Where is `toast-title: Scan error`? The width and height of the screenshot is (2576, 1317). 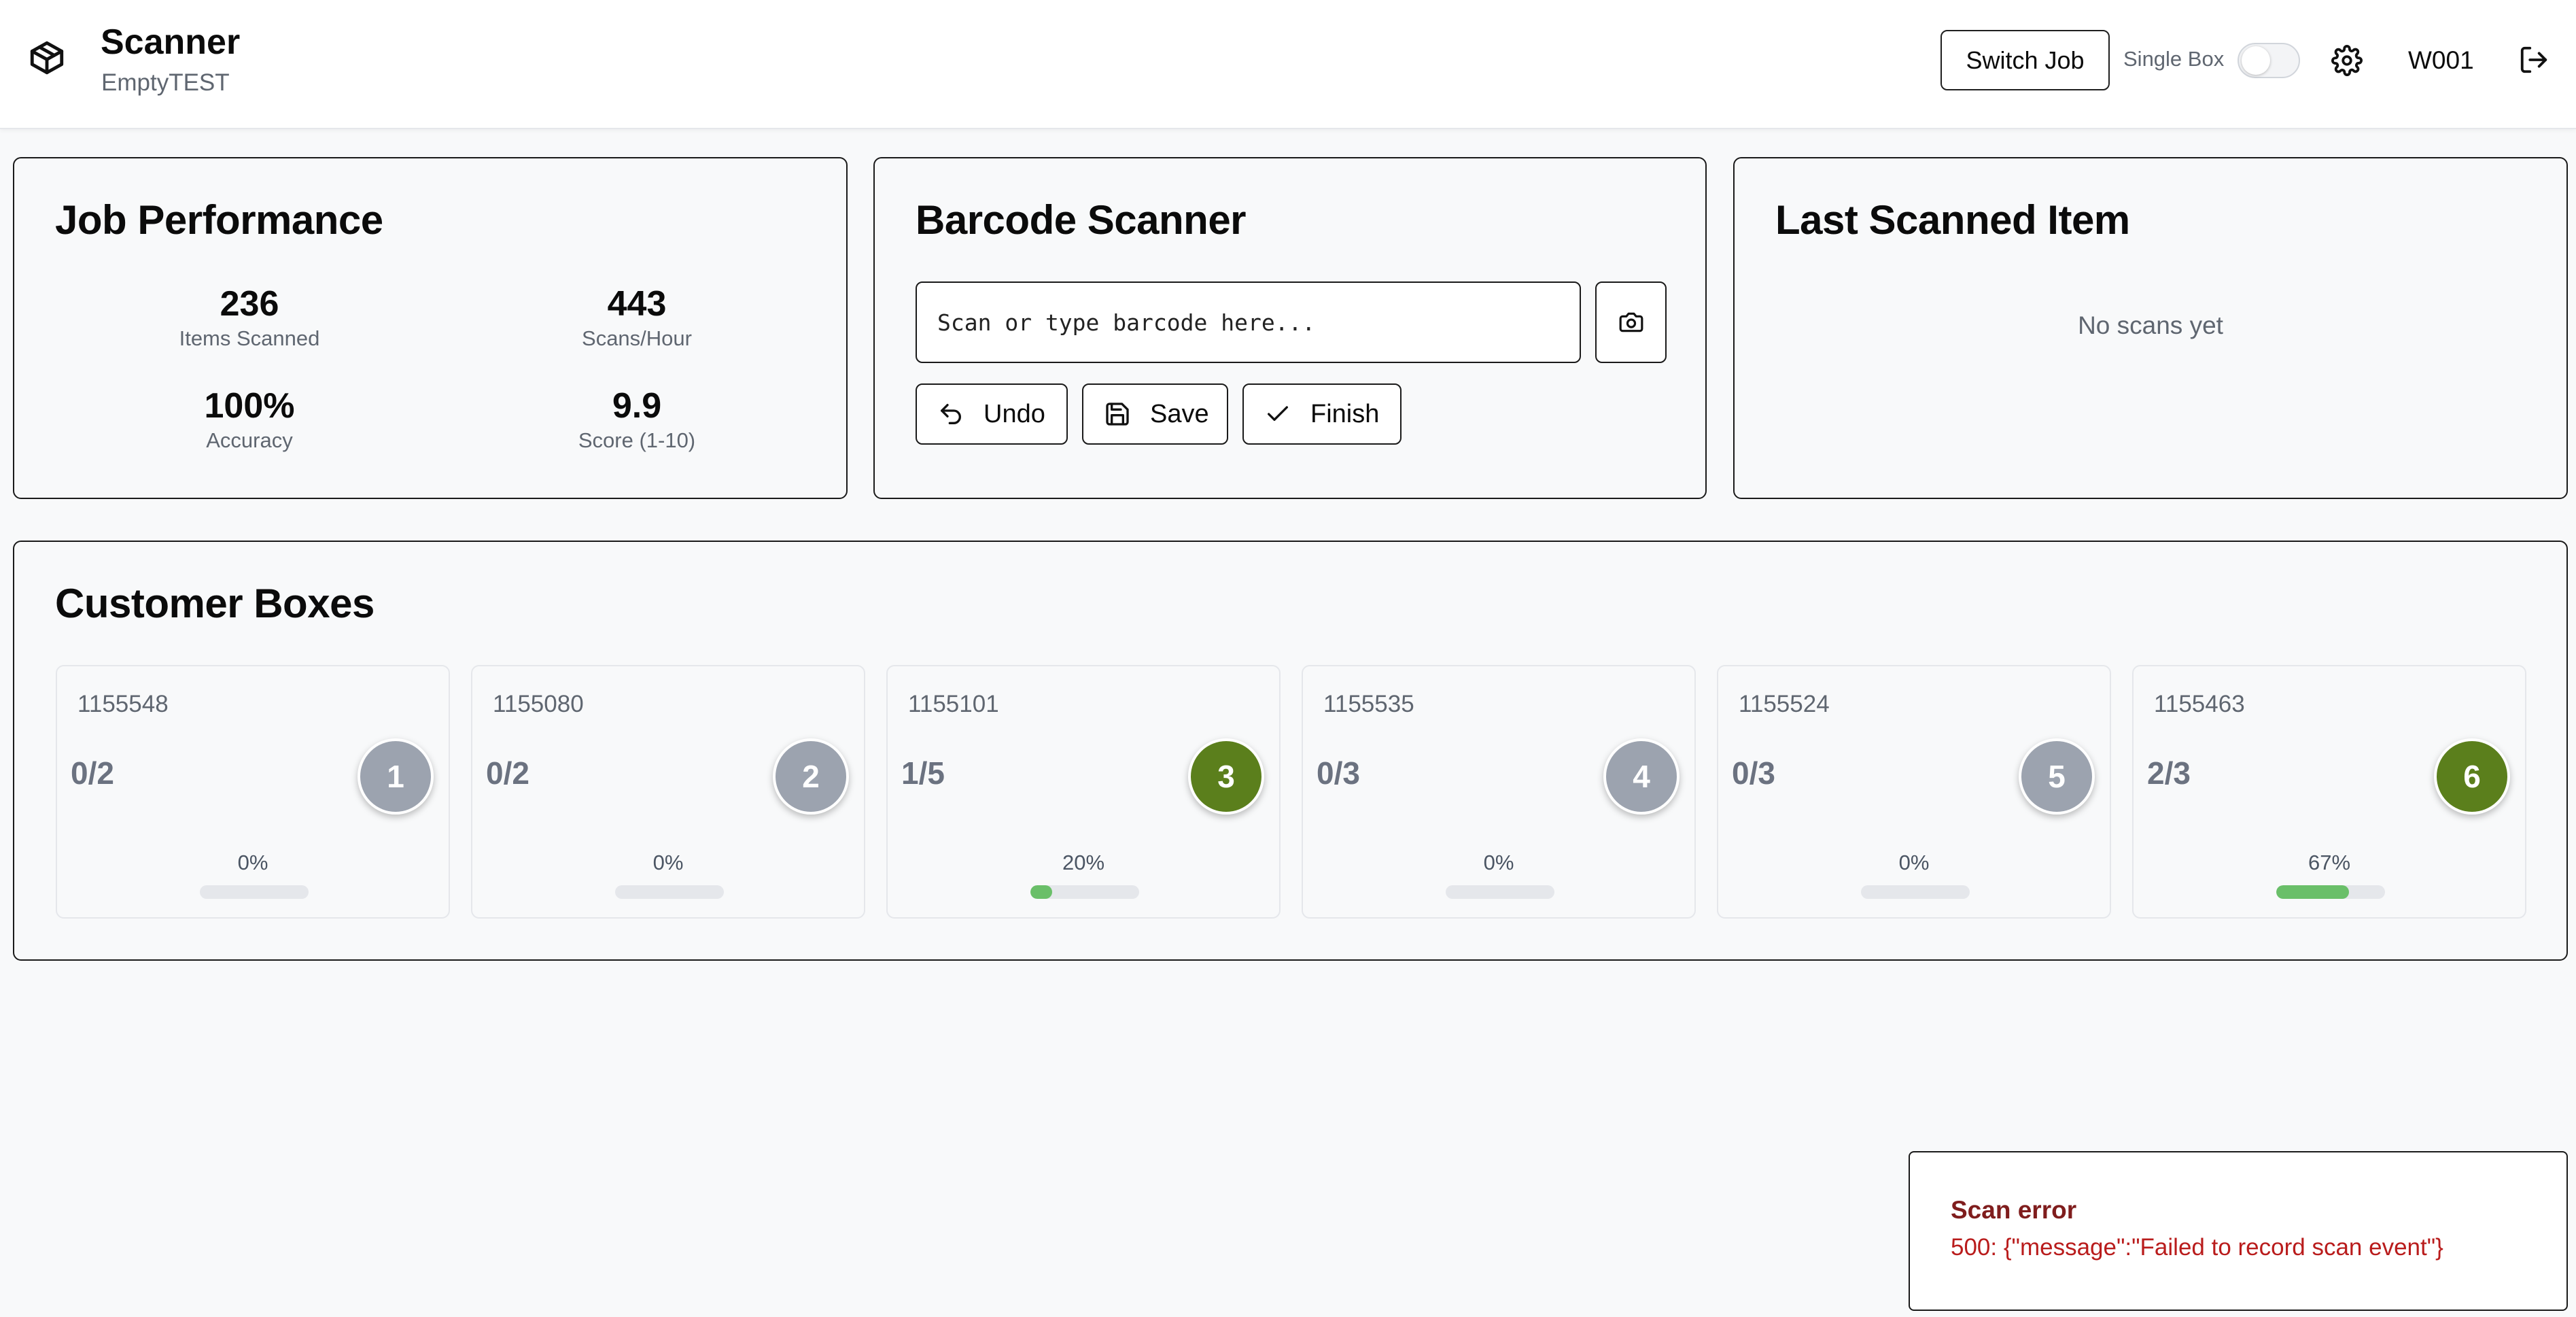
toast-title: Scan error is located at coordinates (2014, 1210).